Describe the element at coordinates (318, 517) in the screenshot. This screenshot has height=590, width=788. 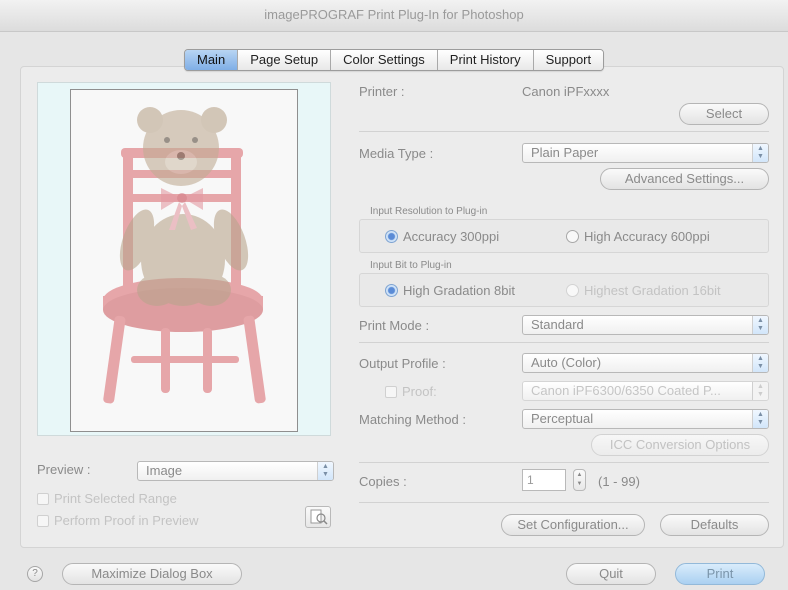
I see `proof-preview-icon` at that location.